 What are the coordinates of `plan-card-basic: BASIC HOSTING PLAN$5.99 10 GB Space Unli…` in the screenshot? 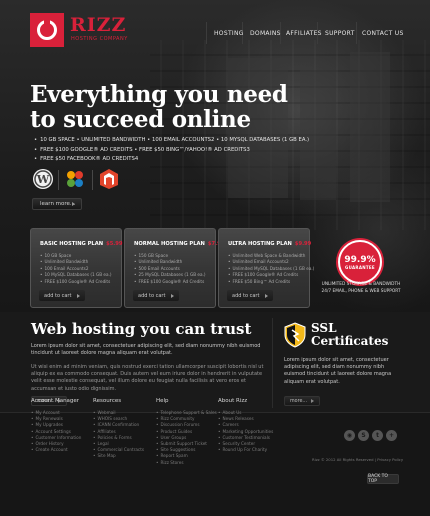 It's located at (76, 268).